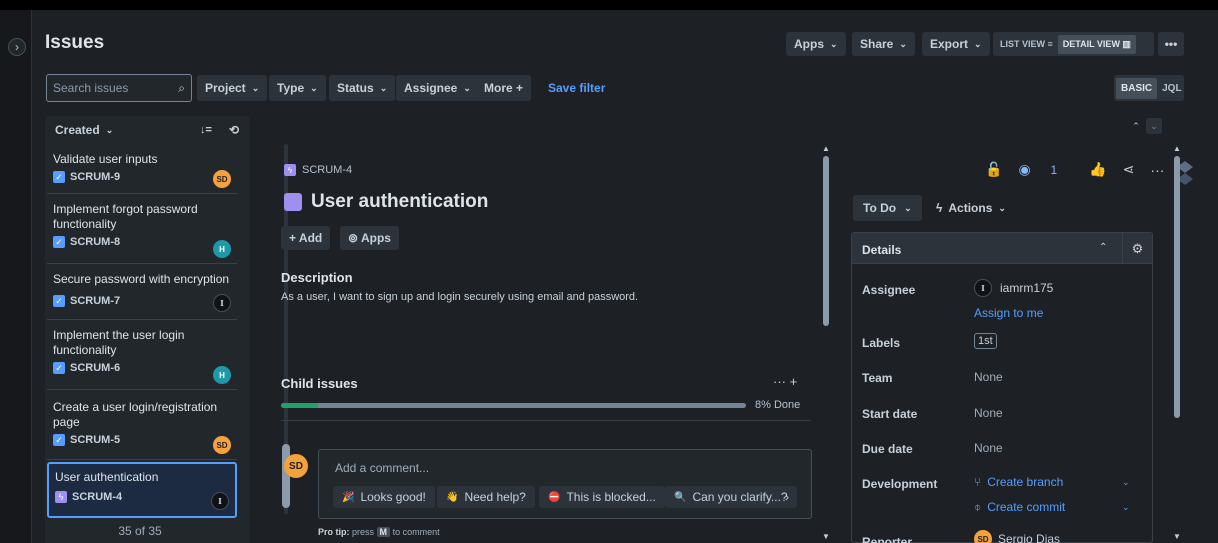  Describe the element at coordinates (1017, 536) in the screenshot. I see `reporter-value: SD Sergio Dias` at that location.